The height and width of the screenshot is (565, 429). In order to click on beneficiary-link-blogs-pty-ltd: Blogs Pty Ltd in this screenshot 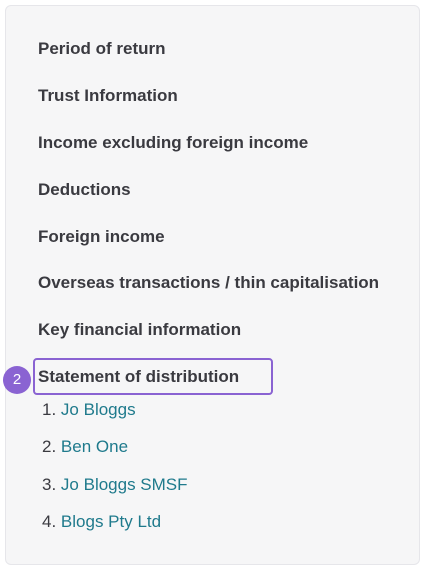, I will do `click(111, 521)`.